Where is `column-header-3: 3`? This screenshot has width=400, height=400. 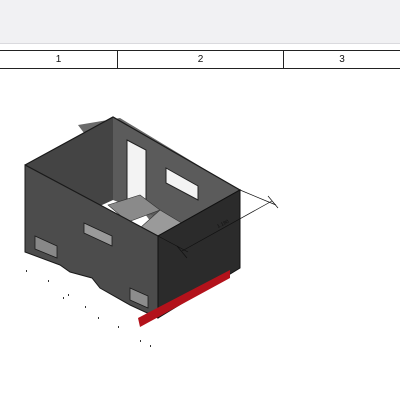 column-header-3: 3 is located at coordinates (342, 59).